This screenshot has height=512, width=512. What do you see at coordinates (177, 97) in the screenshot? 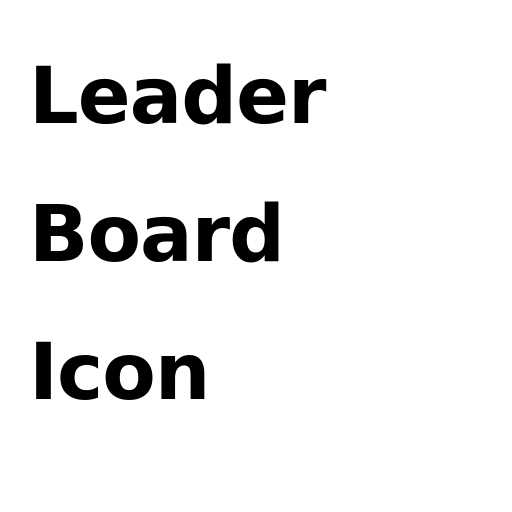
I see `title-line-1: Leader` at bounding box center [177, 97].